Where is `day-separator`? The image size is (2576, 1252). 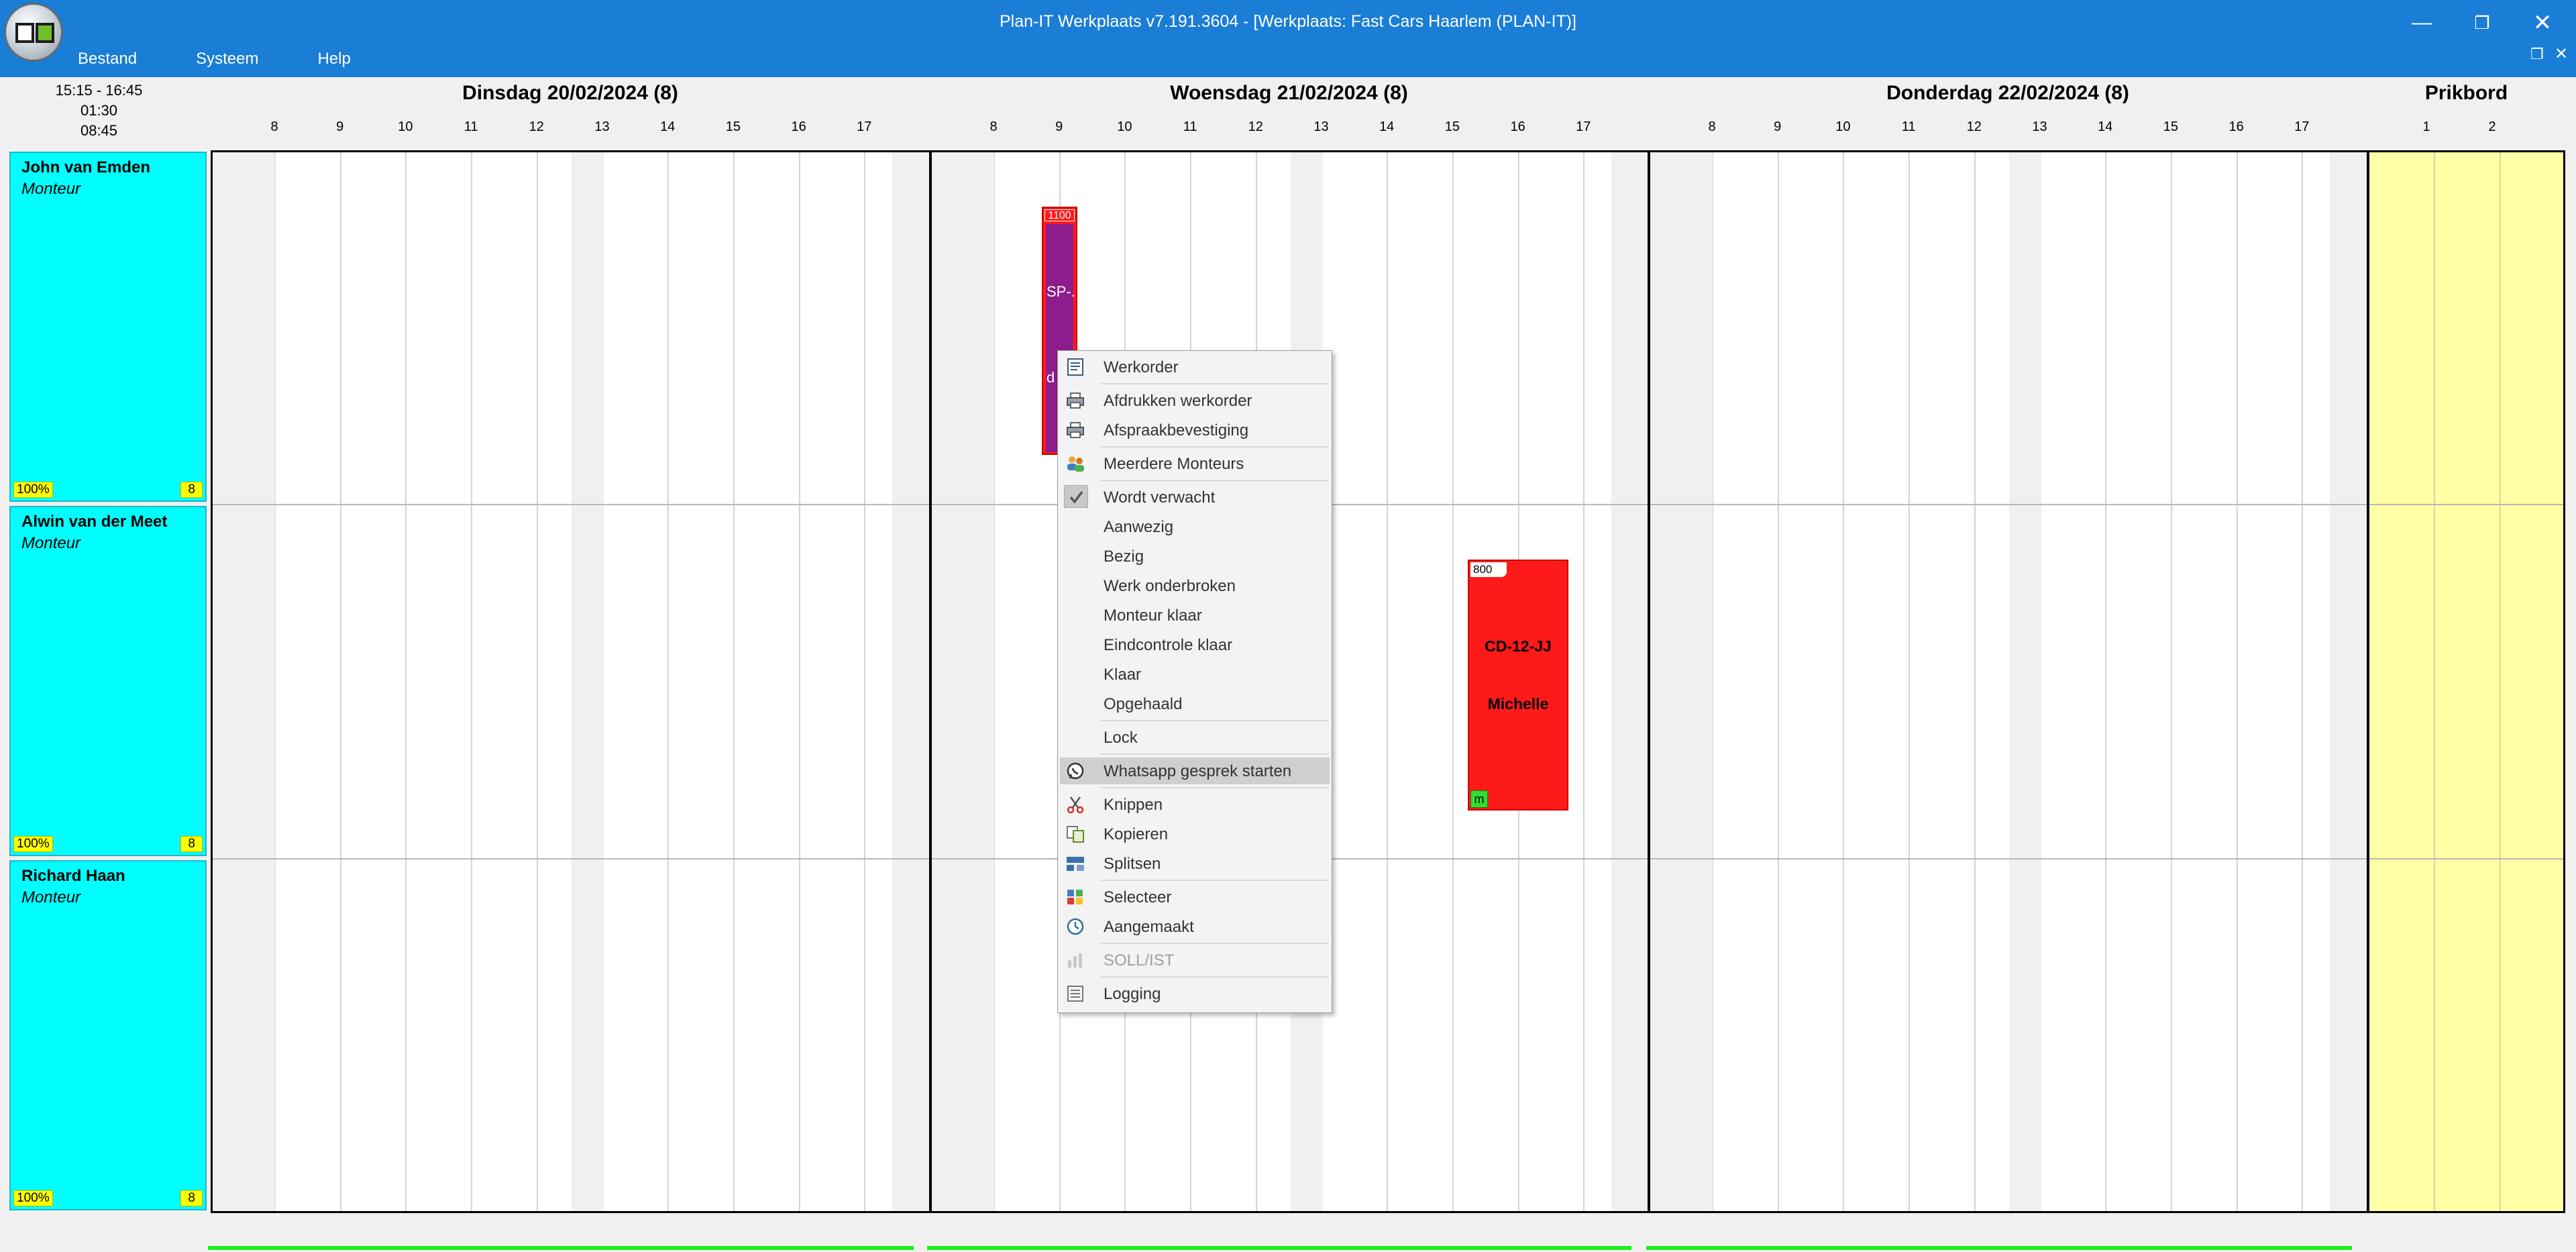
day-separator is located at coordinates (1649, 681).